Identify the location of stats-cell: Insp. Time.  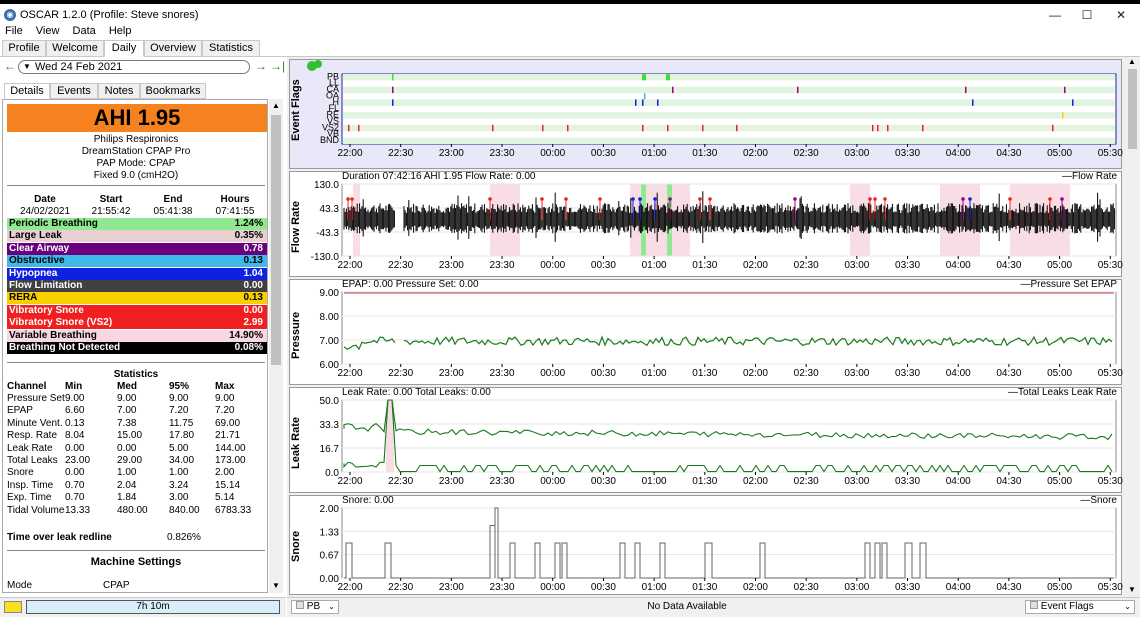
(30, 485).